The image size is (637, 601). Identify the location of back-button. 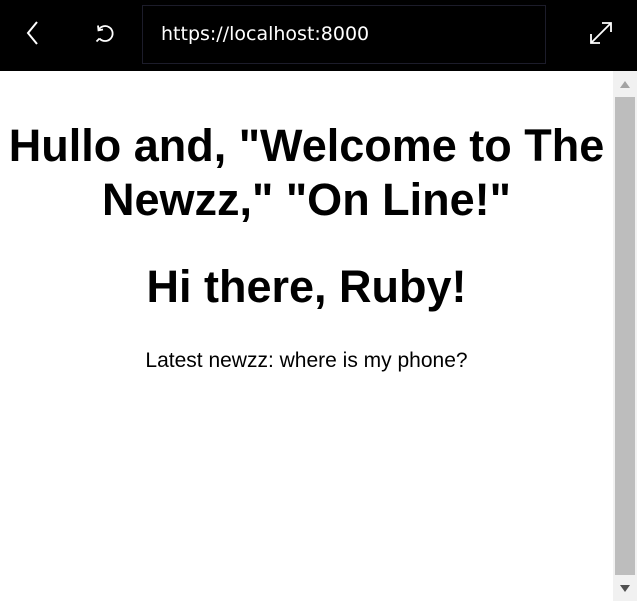
(33, 35).